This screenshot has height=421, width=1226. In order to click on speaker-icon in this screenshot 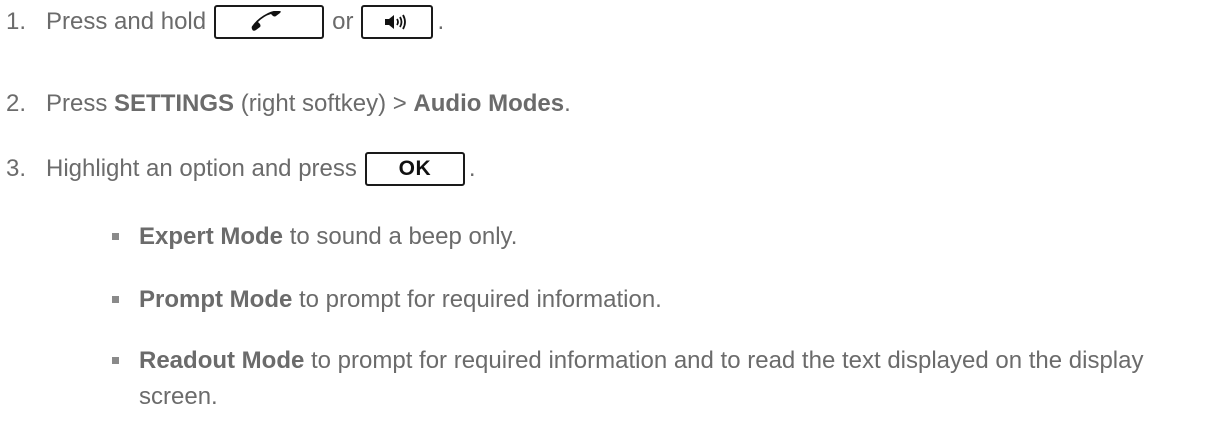, I will do `click(396, 22)`.